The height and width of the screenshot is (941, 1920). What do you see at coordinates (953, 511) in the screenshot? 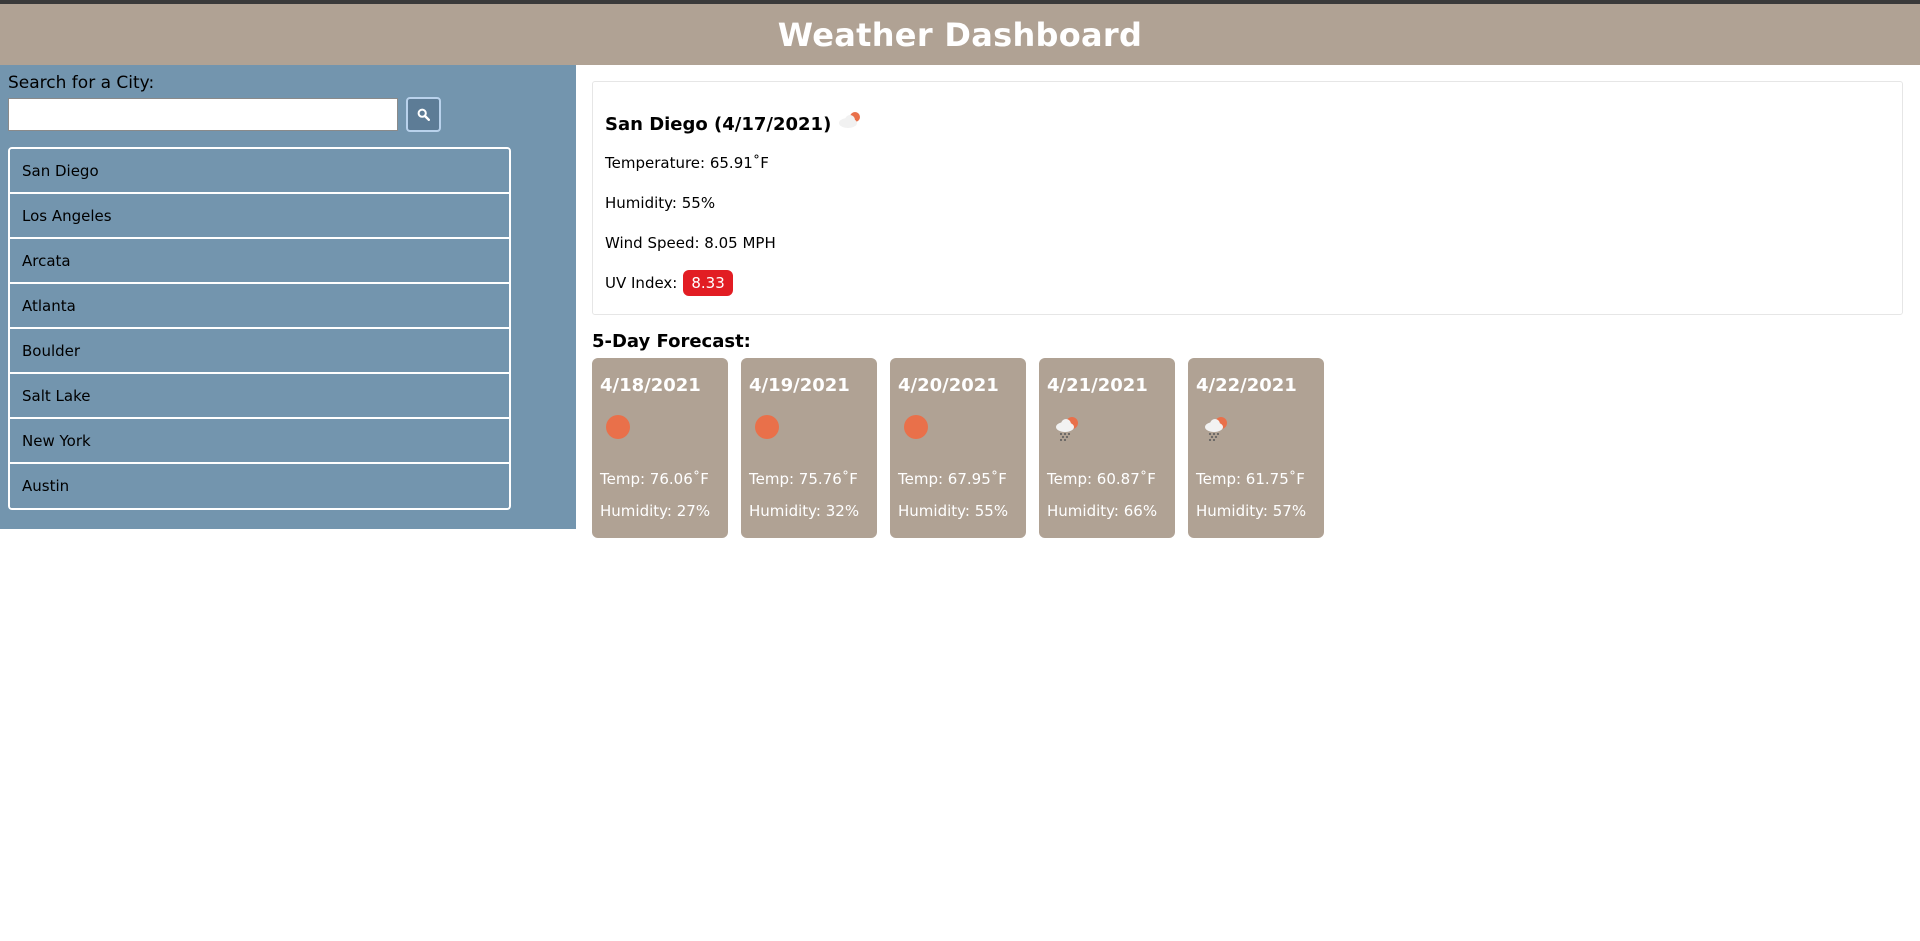
I see `forecast-humidity: Humidity: 55%` at bounding box center [953, 511].